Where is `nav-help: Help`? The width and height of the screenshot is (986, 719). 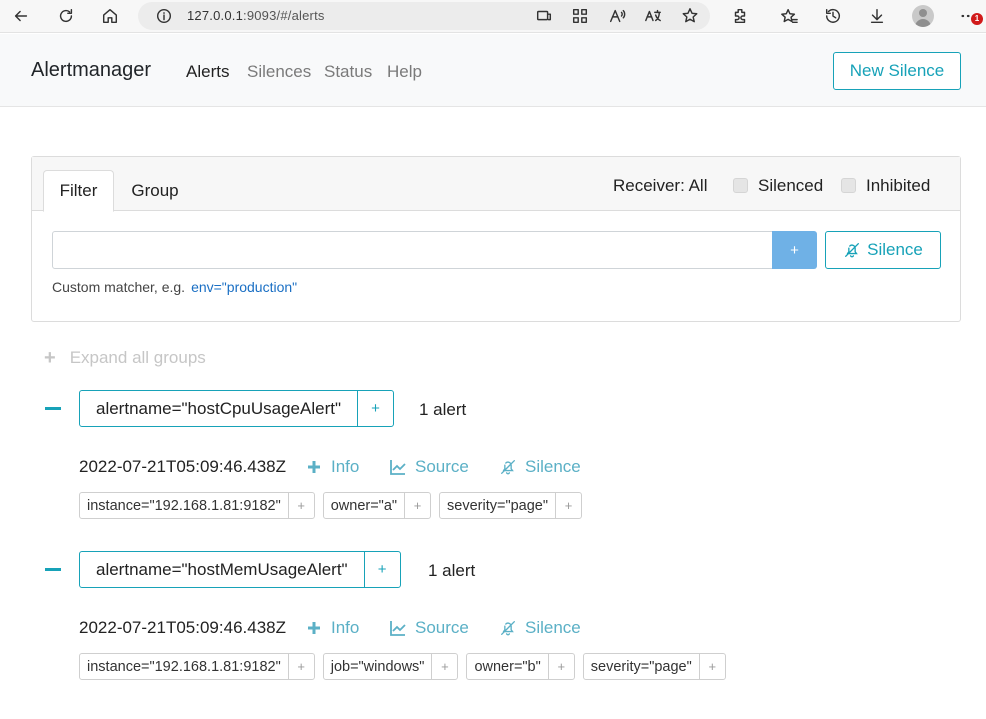 nav-help: Help is located at coordinates (404, 72).